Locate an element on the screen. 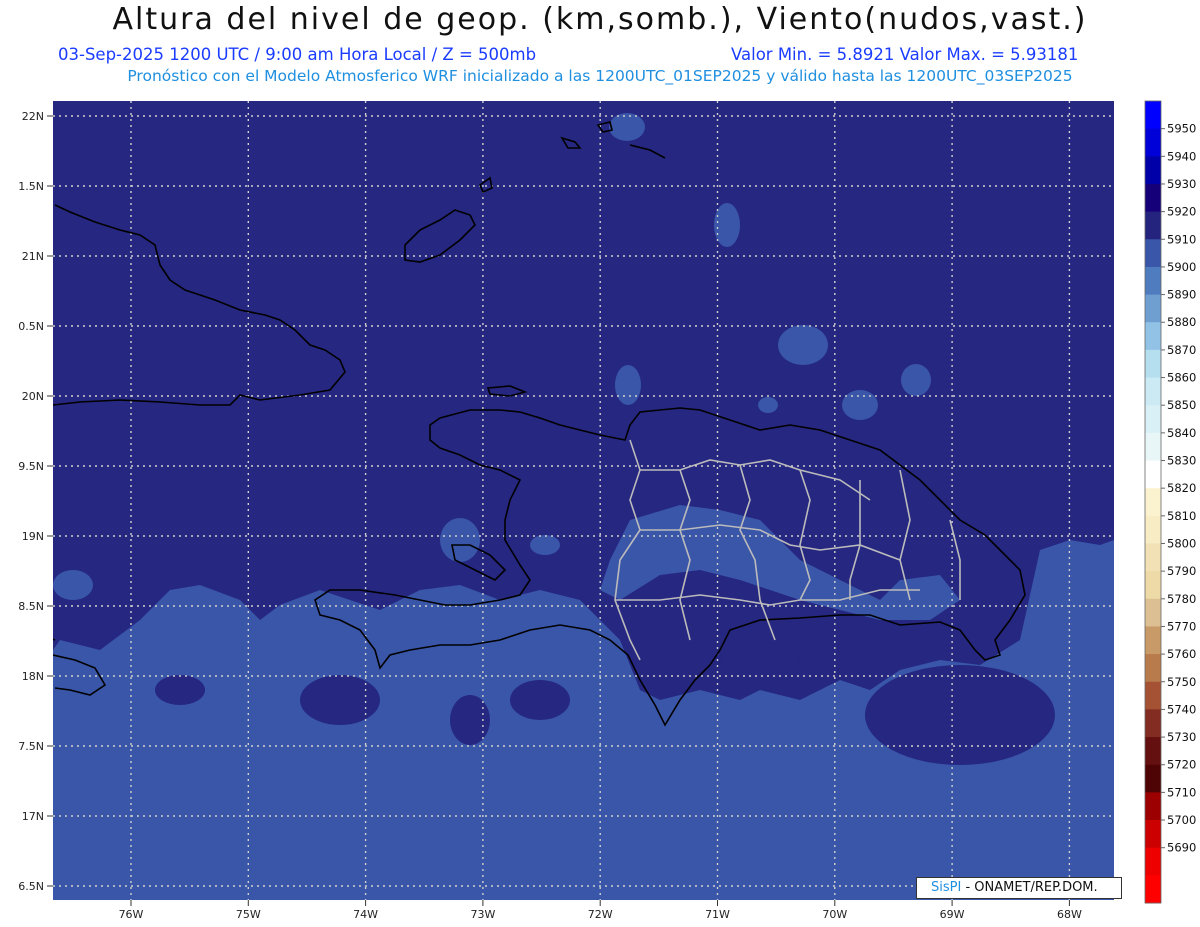  lon-label: 72W is located at coordinates (600, 914).